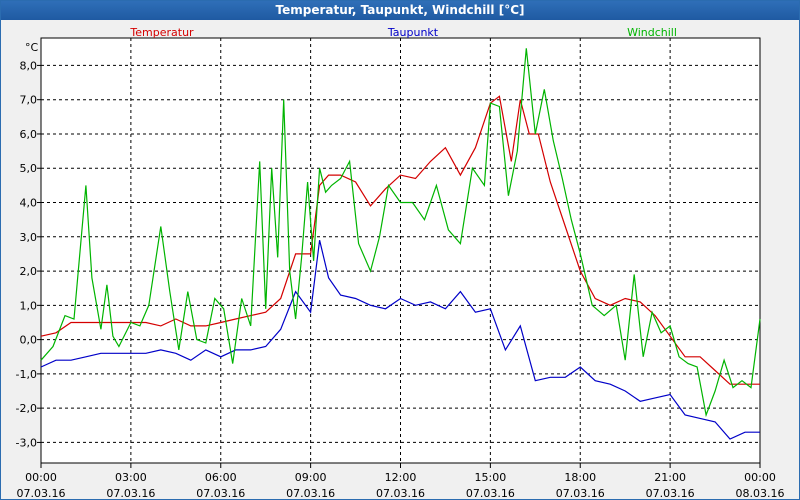 This screenshot has height=500, width=800. I want to click on y-tick-label: 6,0, so click(29, 134).